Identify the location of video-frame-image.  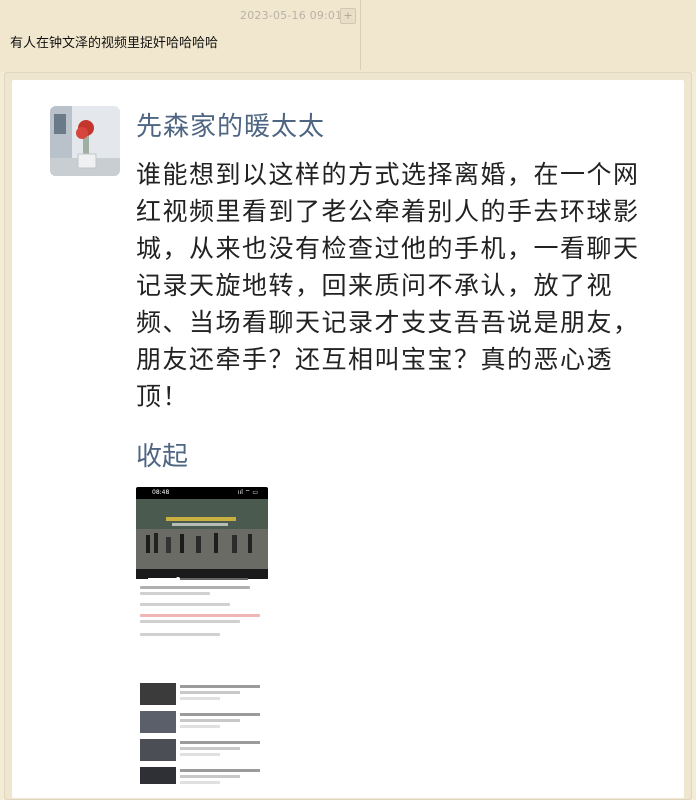
(202, 534).